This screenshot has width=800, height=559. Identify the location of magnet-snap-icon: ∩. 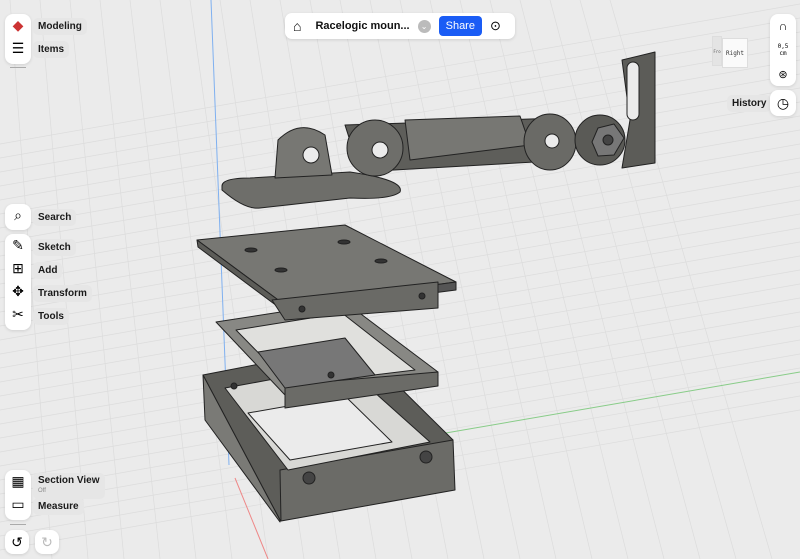
(783, 26).